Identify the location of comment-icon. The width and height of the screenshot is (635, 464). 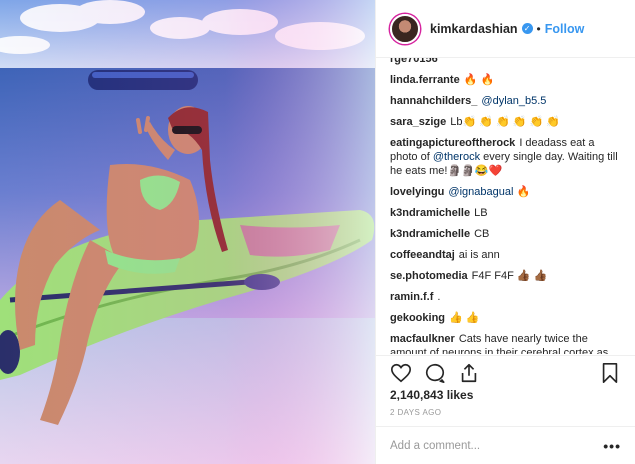
(435, 373).